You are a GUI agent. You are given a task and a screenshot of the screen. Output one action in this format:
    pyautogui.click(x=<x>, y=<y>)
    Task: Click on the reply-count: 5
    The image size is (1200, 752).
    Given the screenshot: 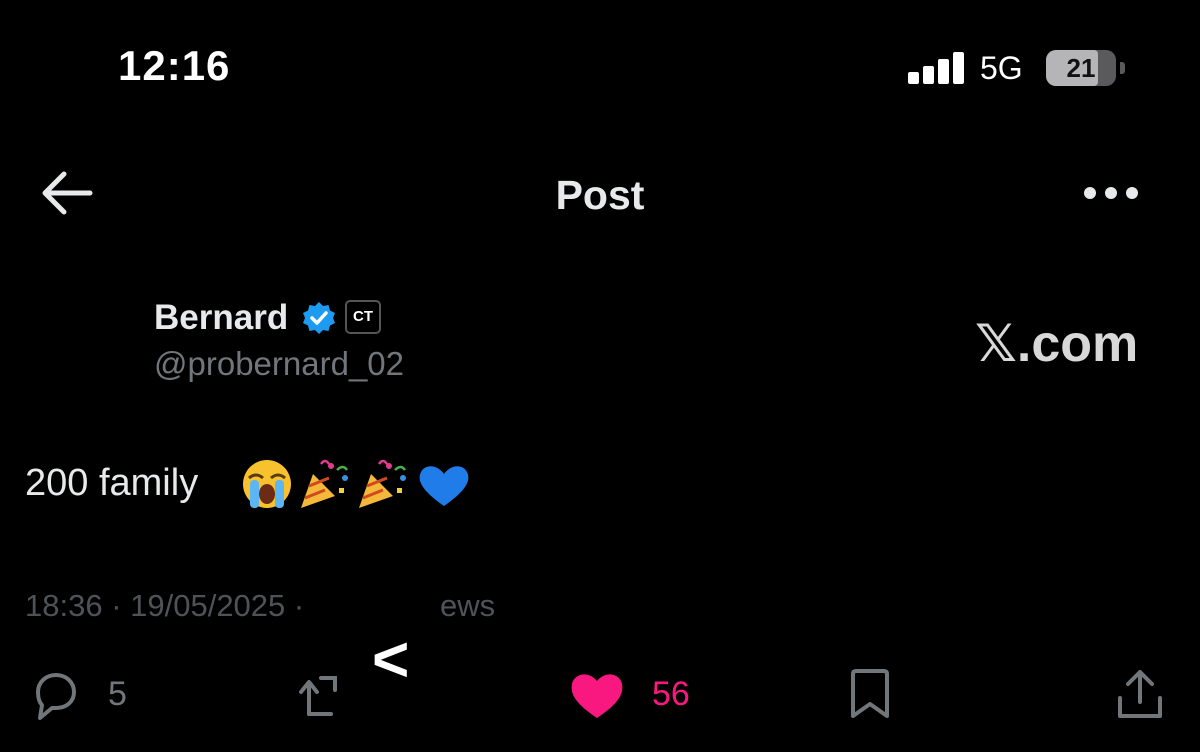 What is the action you would take?
    pyautogui.click(x=117, y=694)
    